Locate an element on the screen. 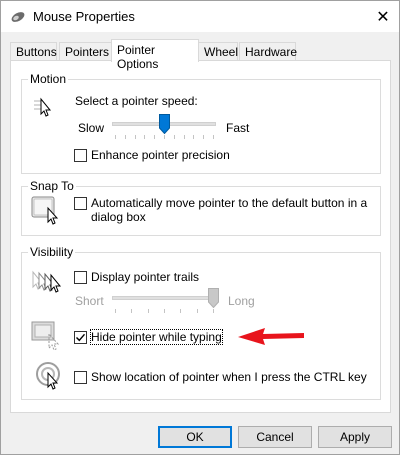  snap-to-label-line2: dialog box is located at coordinates (118, 217).